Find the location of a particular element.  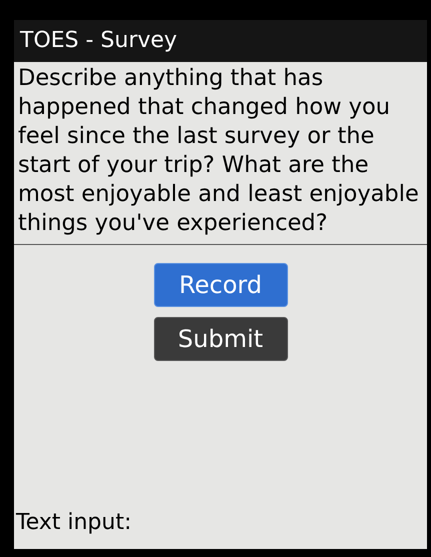

field-label: Text input: is located at coordinates (73, 523).